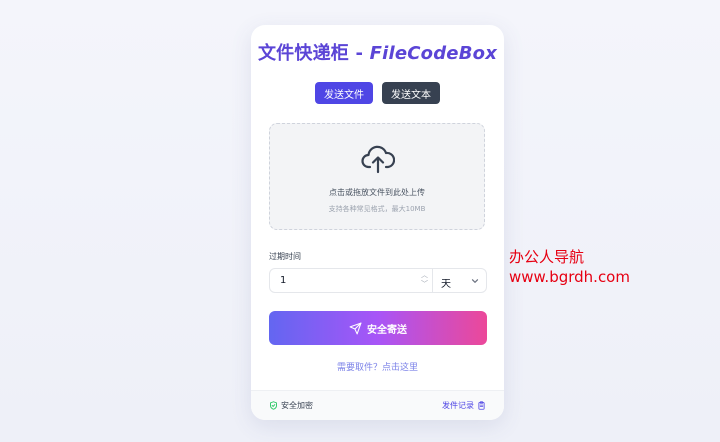  Describe the element at coordinates (355, 328) in the screenshot. I see `send-icon` at that location.